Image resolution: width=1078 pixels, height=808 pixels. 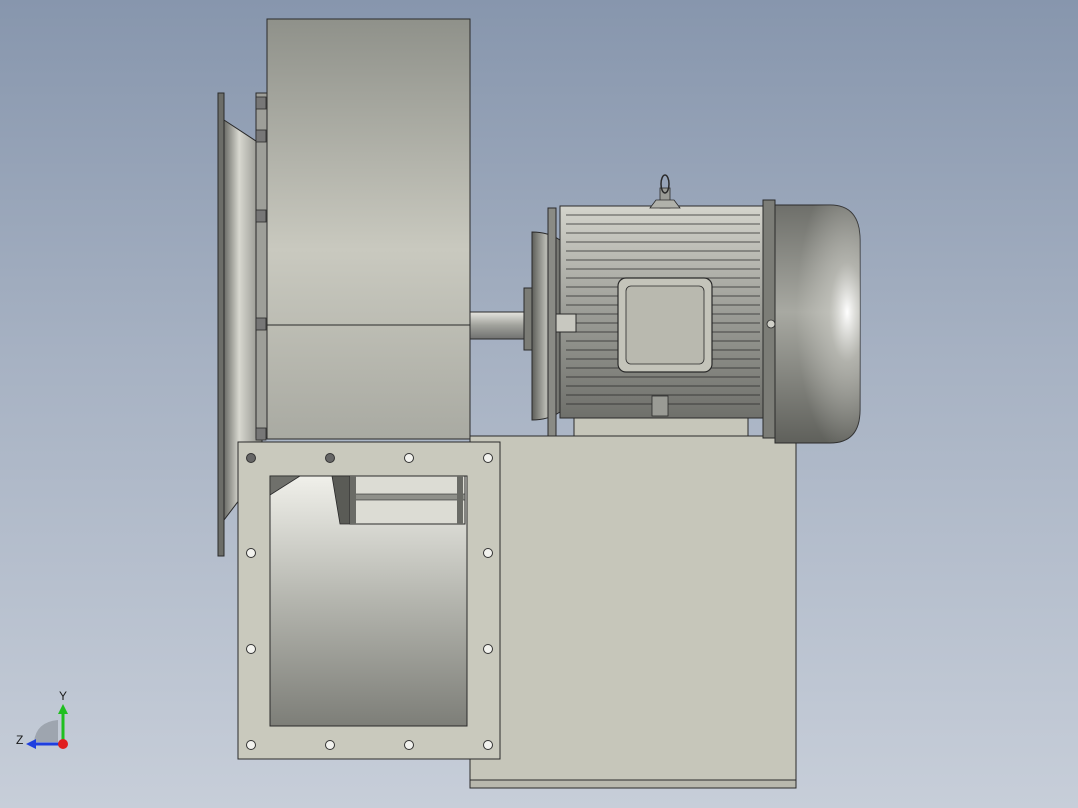 I want to click on fan-scroll-housing, so click(x=420, y=229).